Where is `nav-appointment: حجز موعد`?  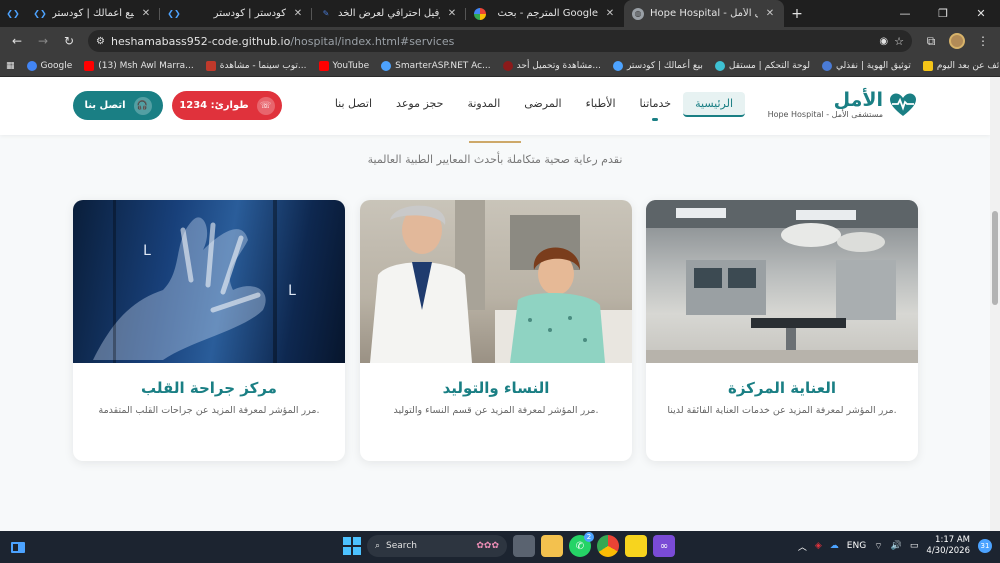
nav-appointment: حجز موعد is located at coordinates (419, 104).